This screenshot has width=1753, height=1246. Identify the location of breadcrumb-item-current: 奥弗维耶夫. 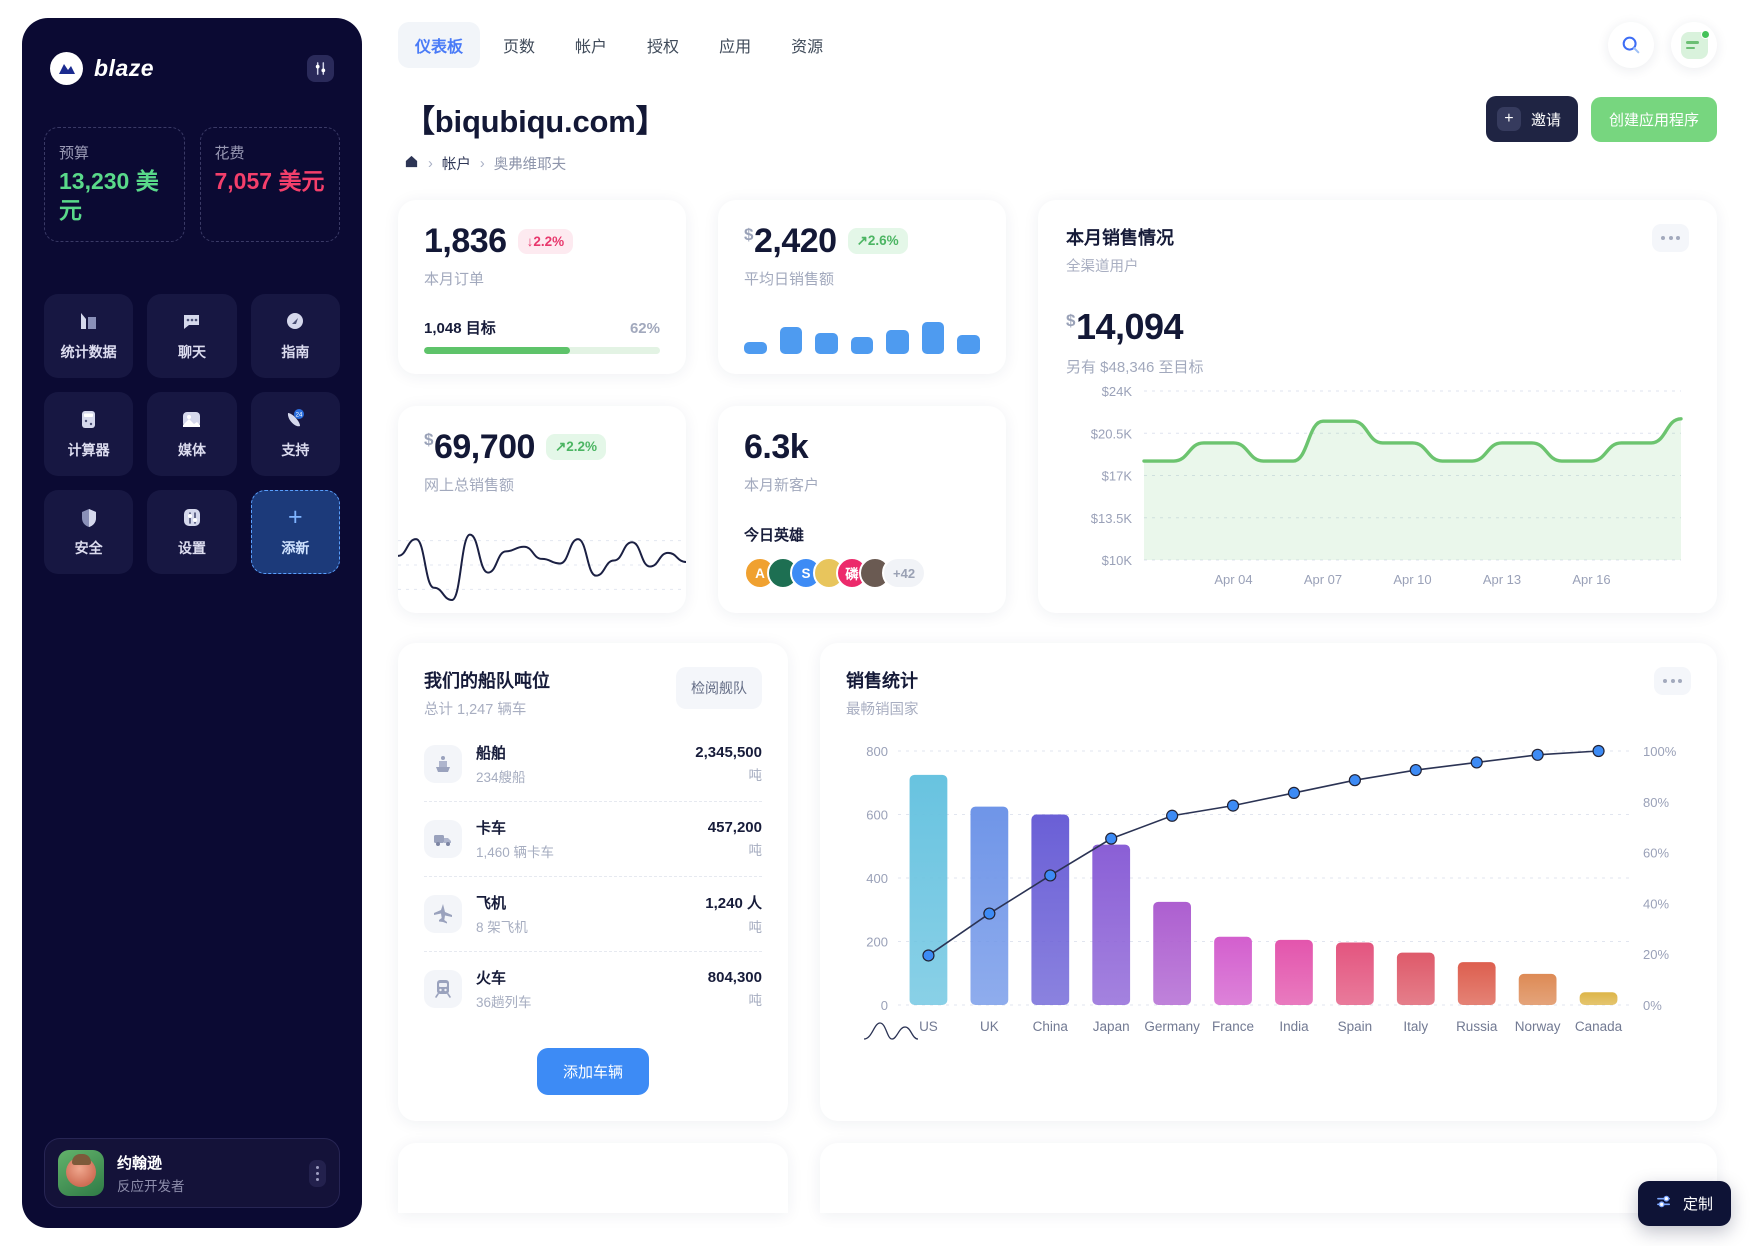
(530, 165).